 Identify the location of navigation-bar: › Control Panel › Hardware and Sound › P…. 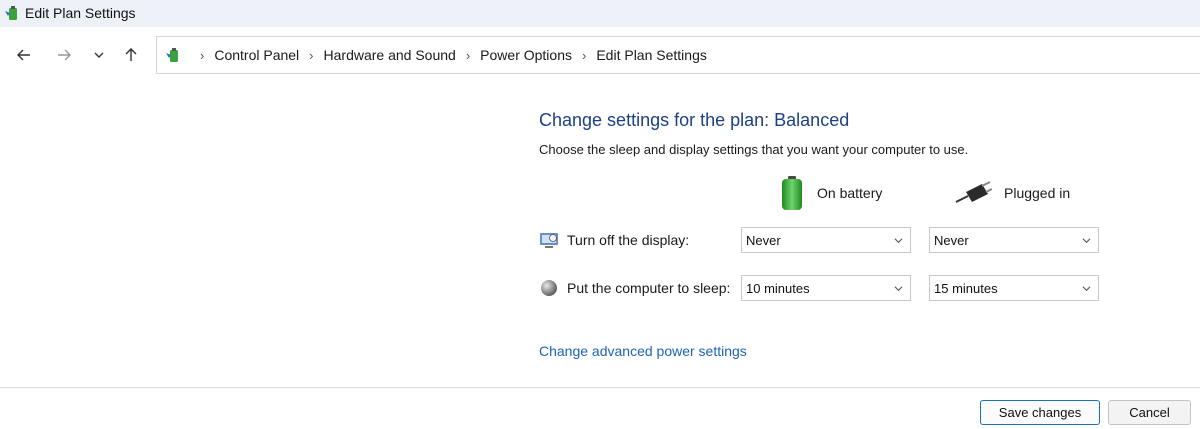
(600, 55).